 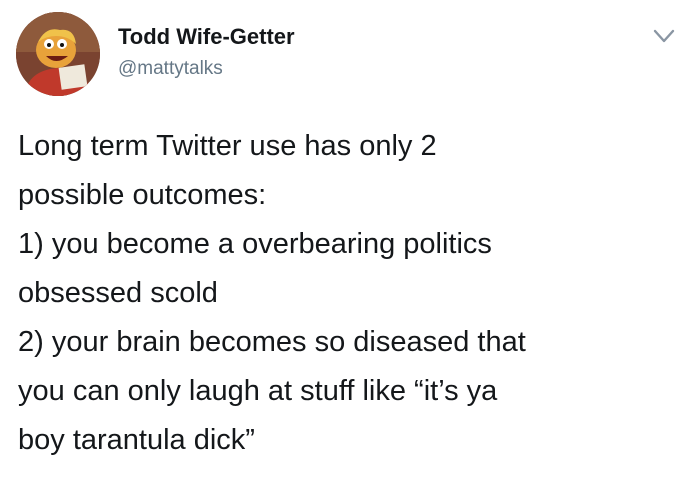 I want to click on user-handle: @mattytalks, so click(x=170, y=69).